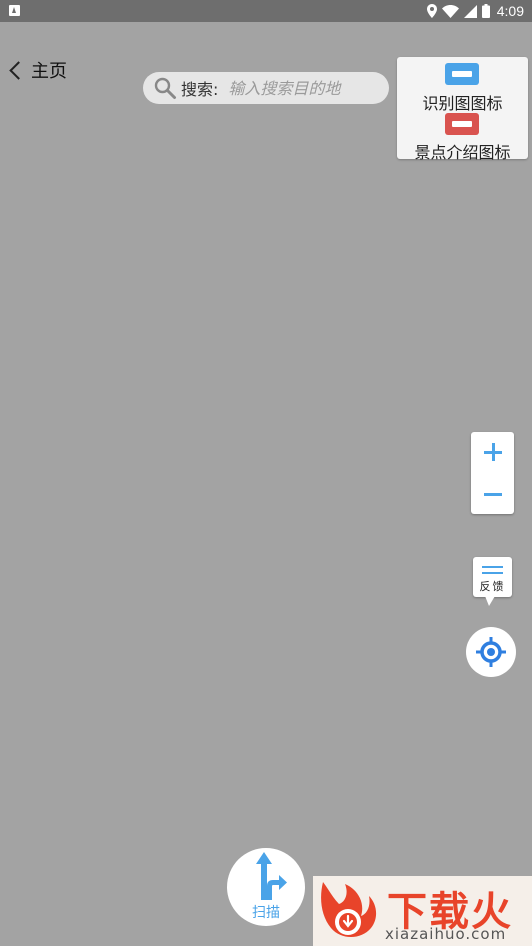 The height and width of the screenshot is (946, 532). I want to click on status-bar: 4:09, so click(266, 11).